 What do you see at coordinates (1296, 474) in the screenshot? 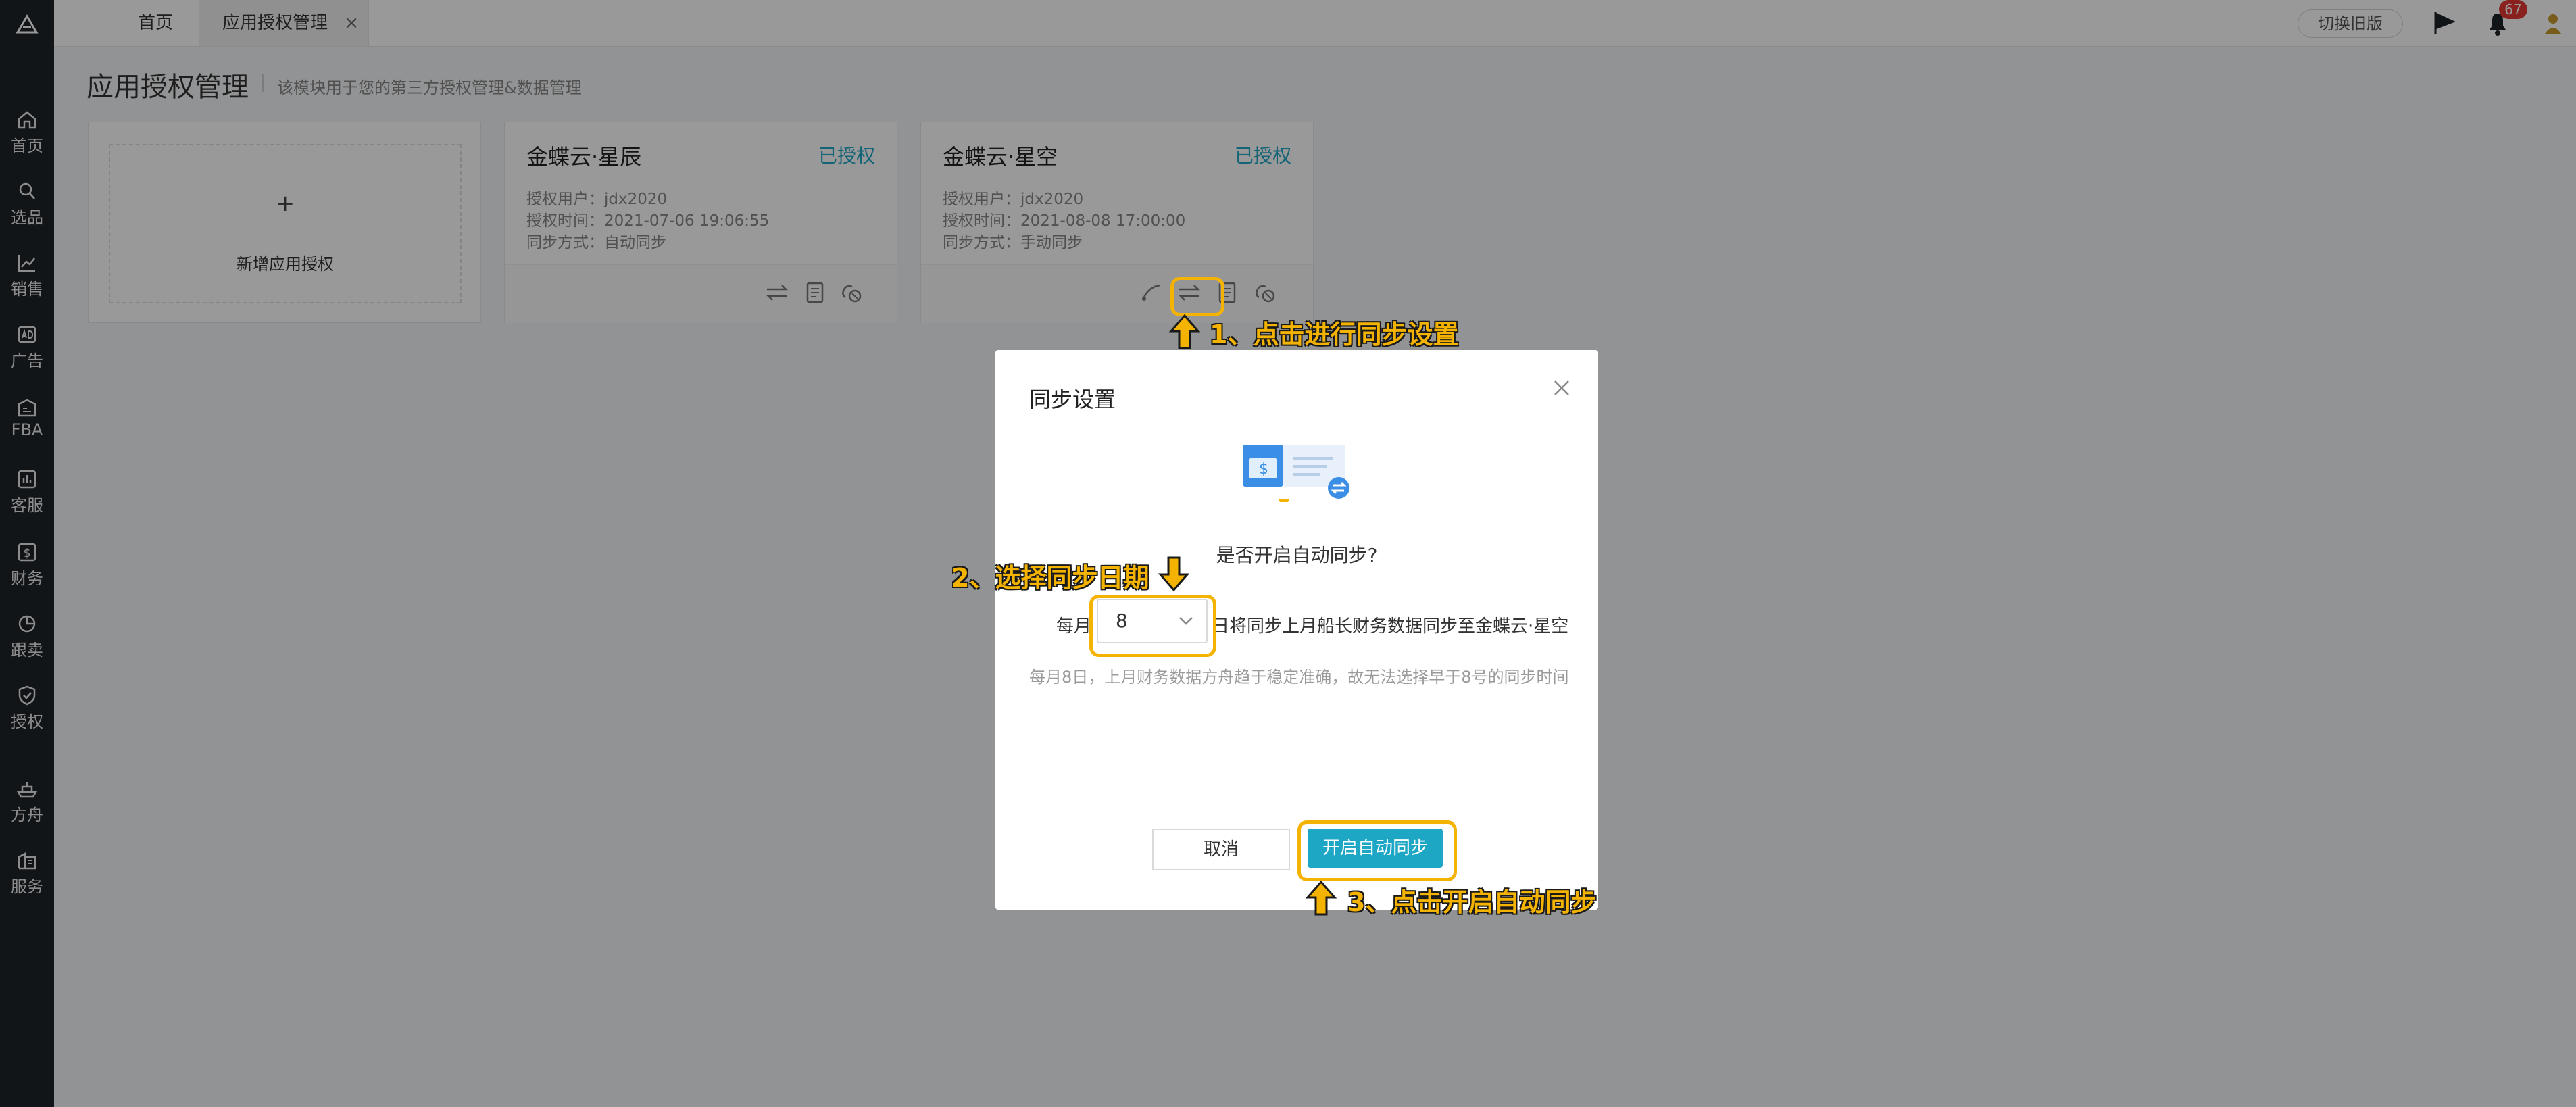
I see `sync-illustration-icon: $` at bounding box center [1296, 474].